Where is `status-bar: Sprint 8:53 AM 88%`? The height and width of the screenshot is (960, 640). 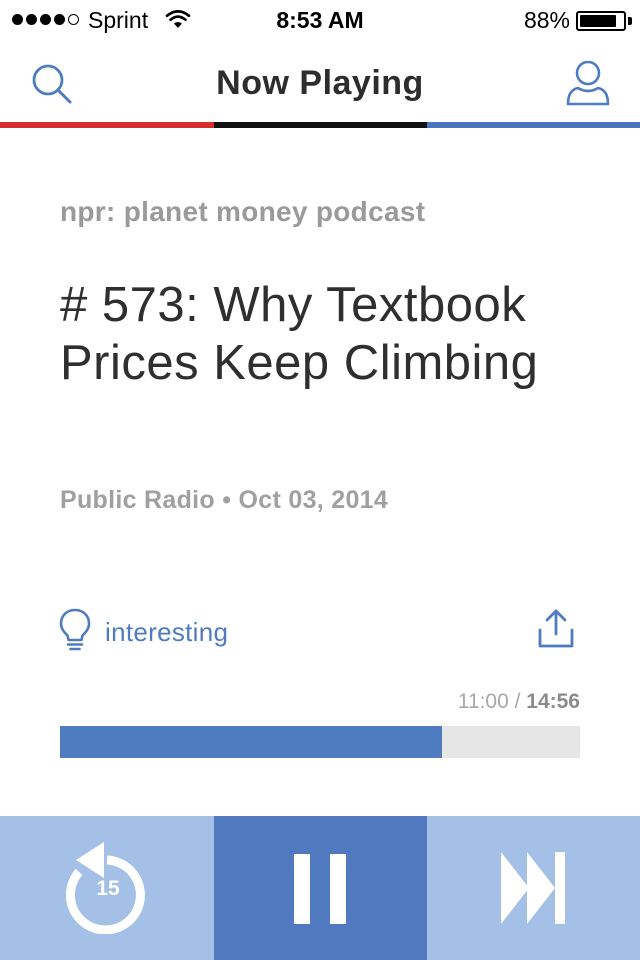
status-bar: Sprint 8:53 AM 88% is located at coordinates (320, 20).